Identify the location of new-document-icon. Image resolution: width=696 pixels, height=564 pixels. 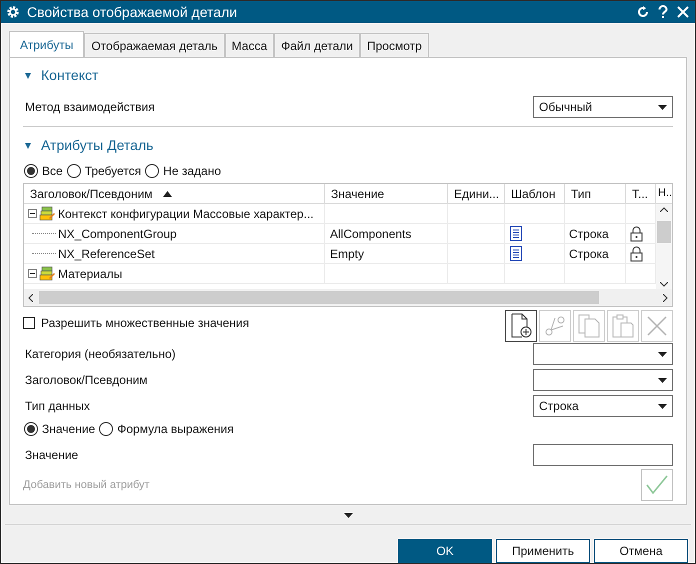
(521, 326).